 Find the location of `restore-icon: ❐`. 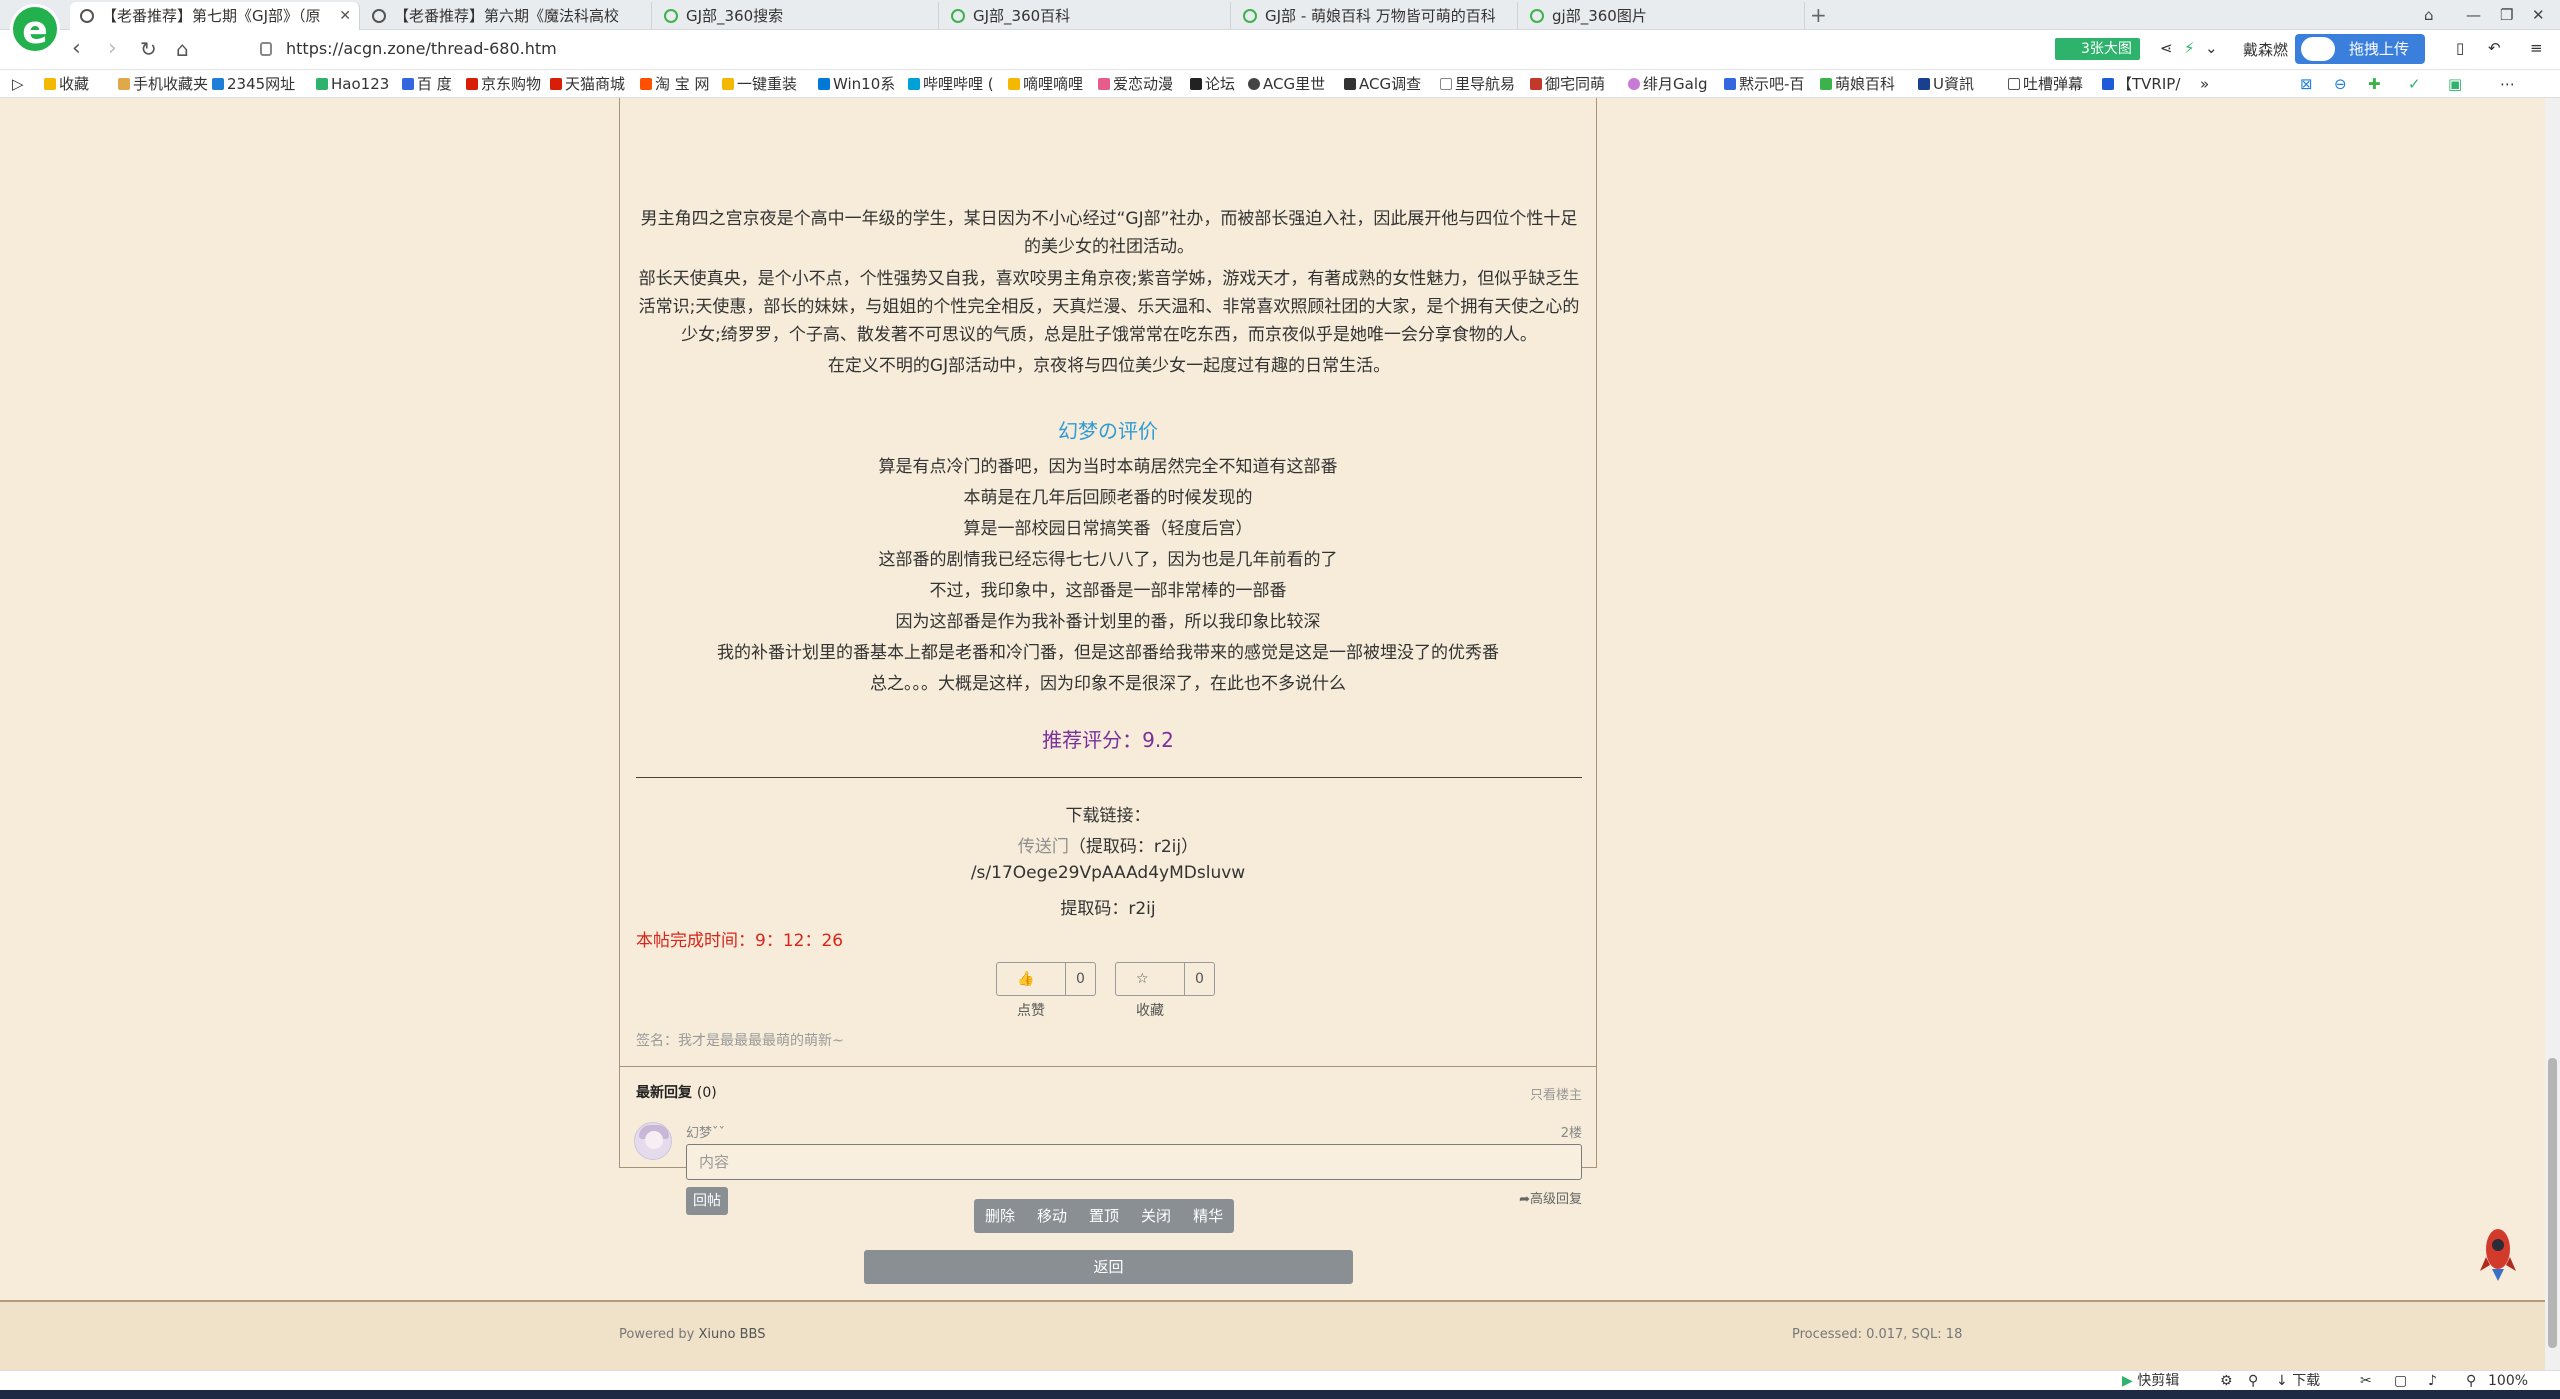

restore-icon: ❐ is located at coordinates (2506, 15).